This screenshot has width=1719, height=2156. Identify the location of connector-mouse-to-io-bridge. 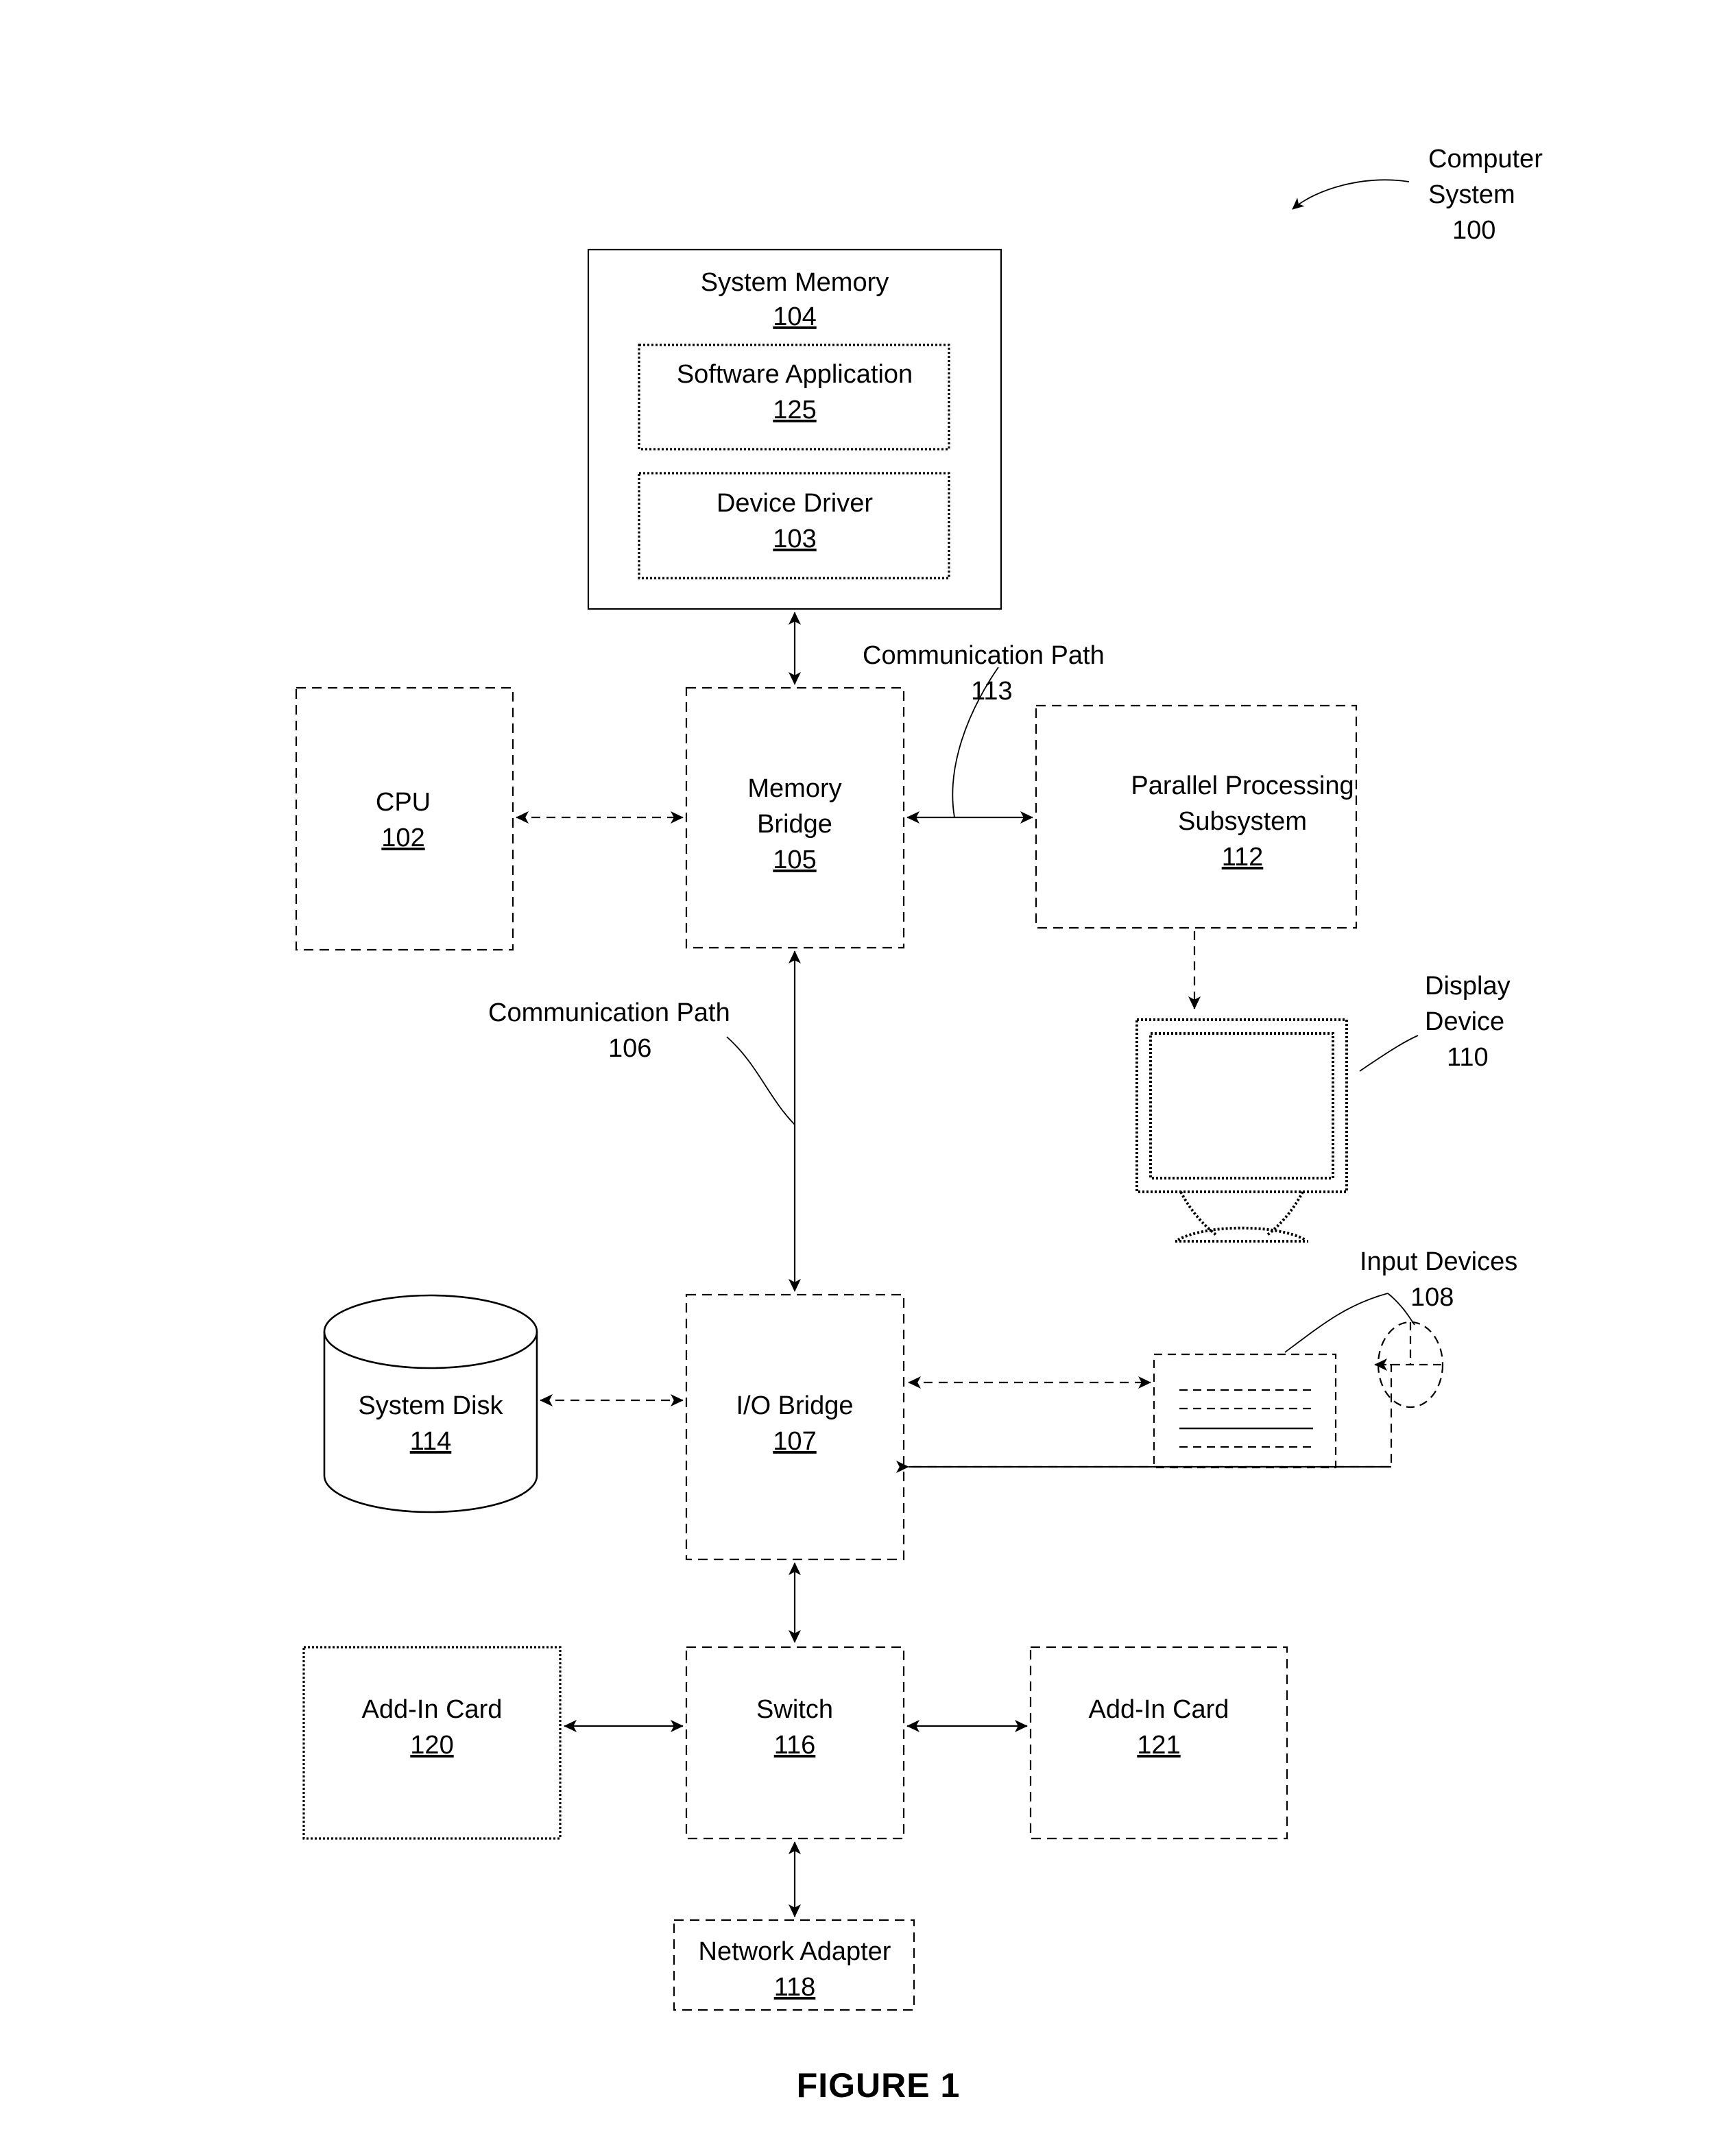
(1144, 1416).